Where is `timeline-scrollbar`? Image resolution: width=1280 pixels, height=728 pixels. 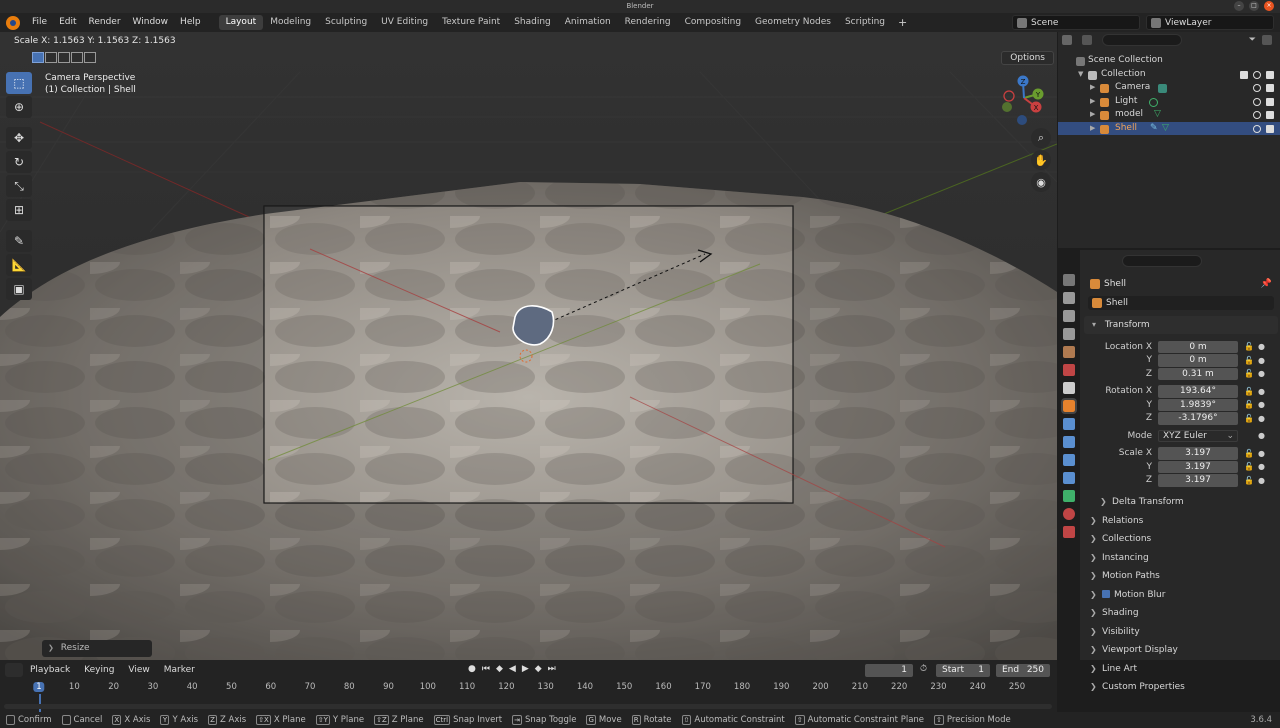 timeline-scrollbar is located at coordinates (528, 706).